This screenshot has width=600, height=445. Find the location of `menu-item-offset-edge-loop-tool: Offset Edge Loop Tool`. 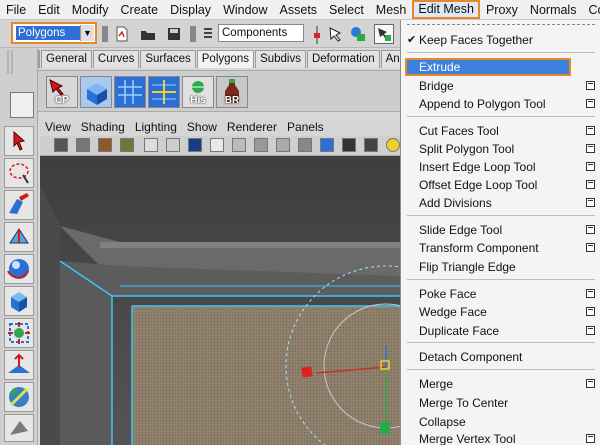

menu-item-offset-edge-loop-tool: Offset Edge Loop Tool is located at coordinates (501, 185).